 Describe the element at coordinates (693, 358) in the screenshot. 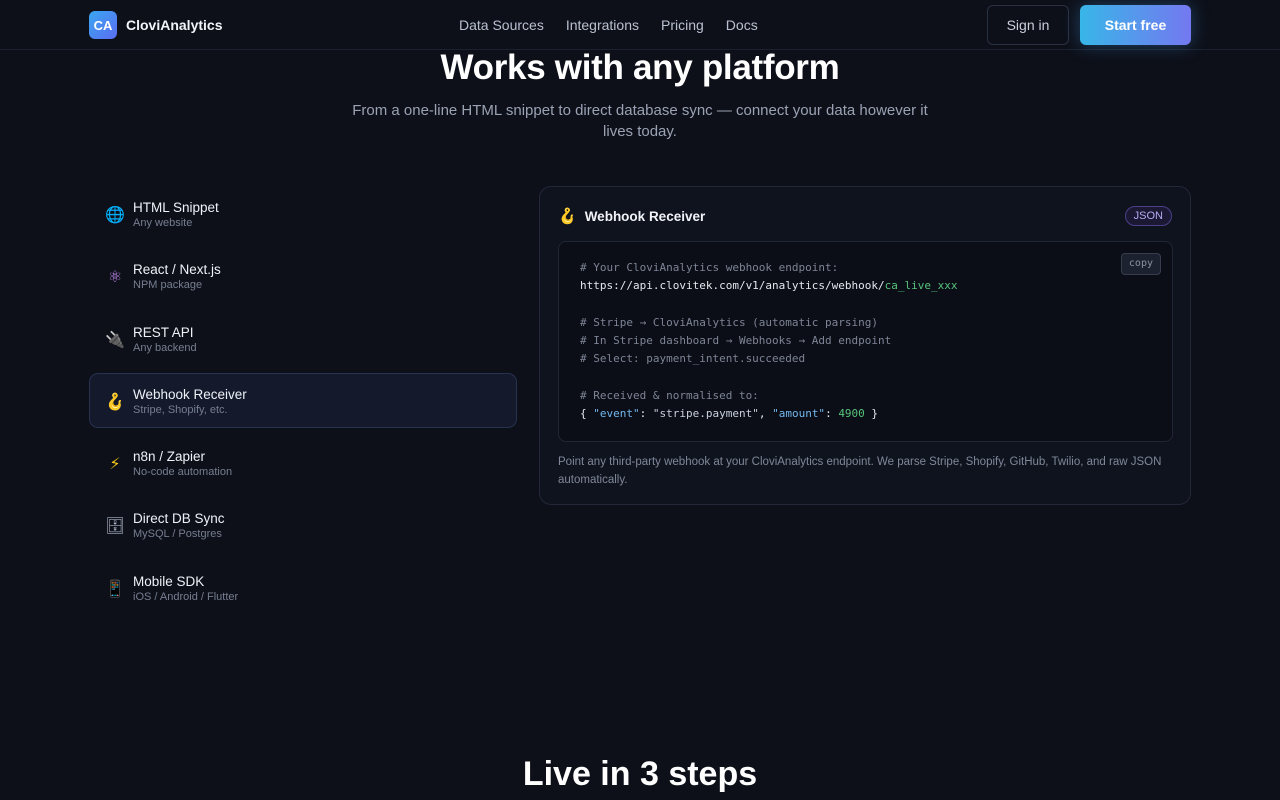

I see `code-line: # Select: payment_intent.succeeded` at that location.